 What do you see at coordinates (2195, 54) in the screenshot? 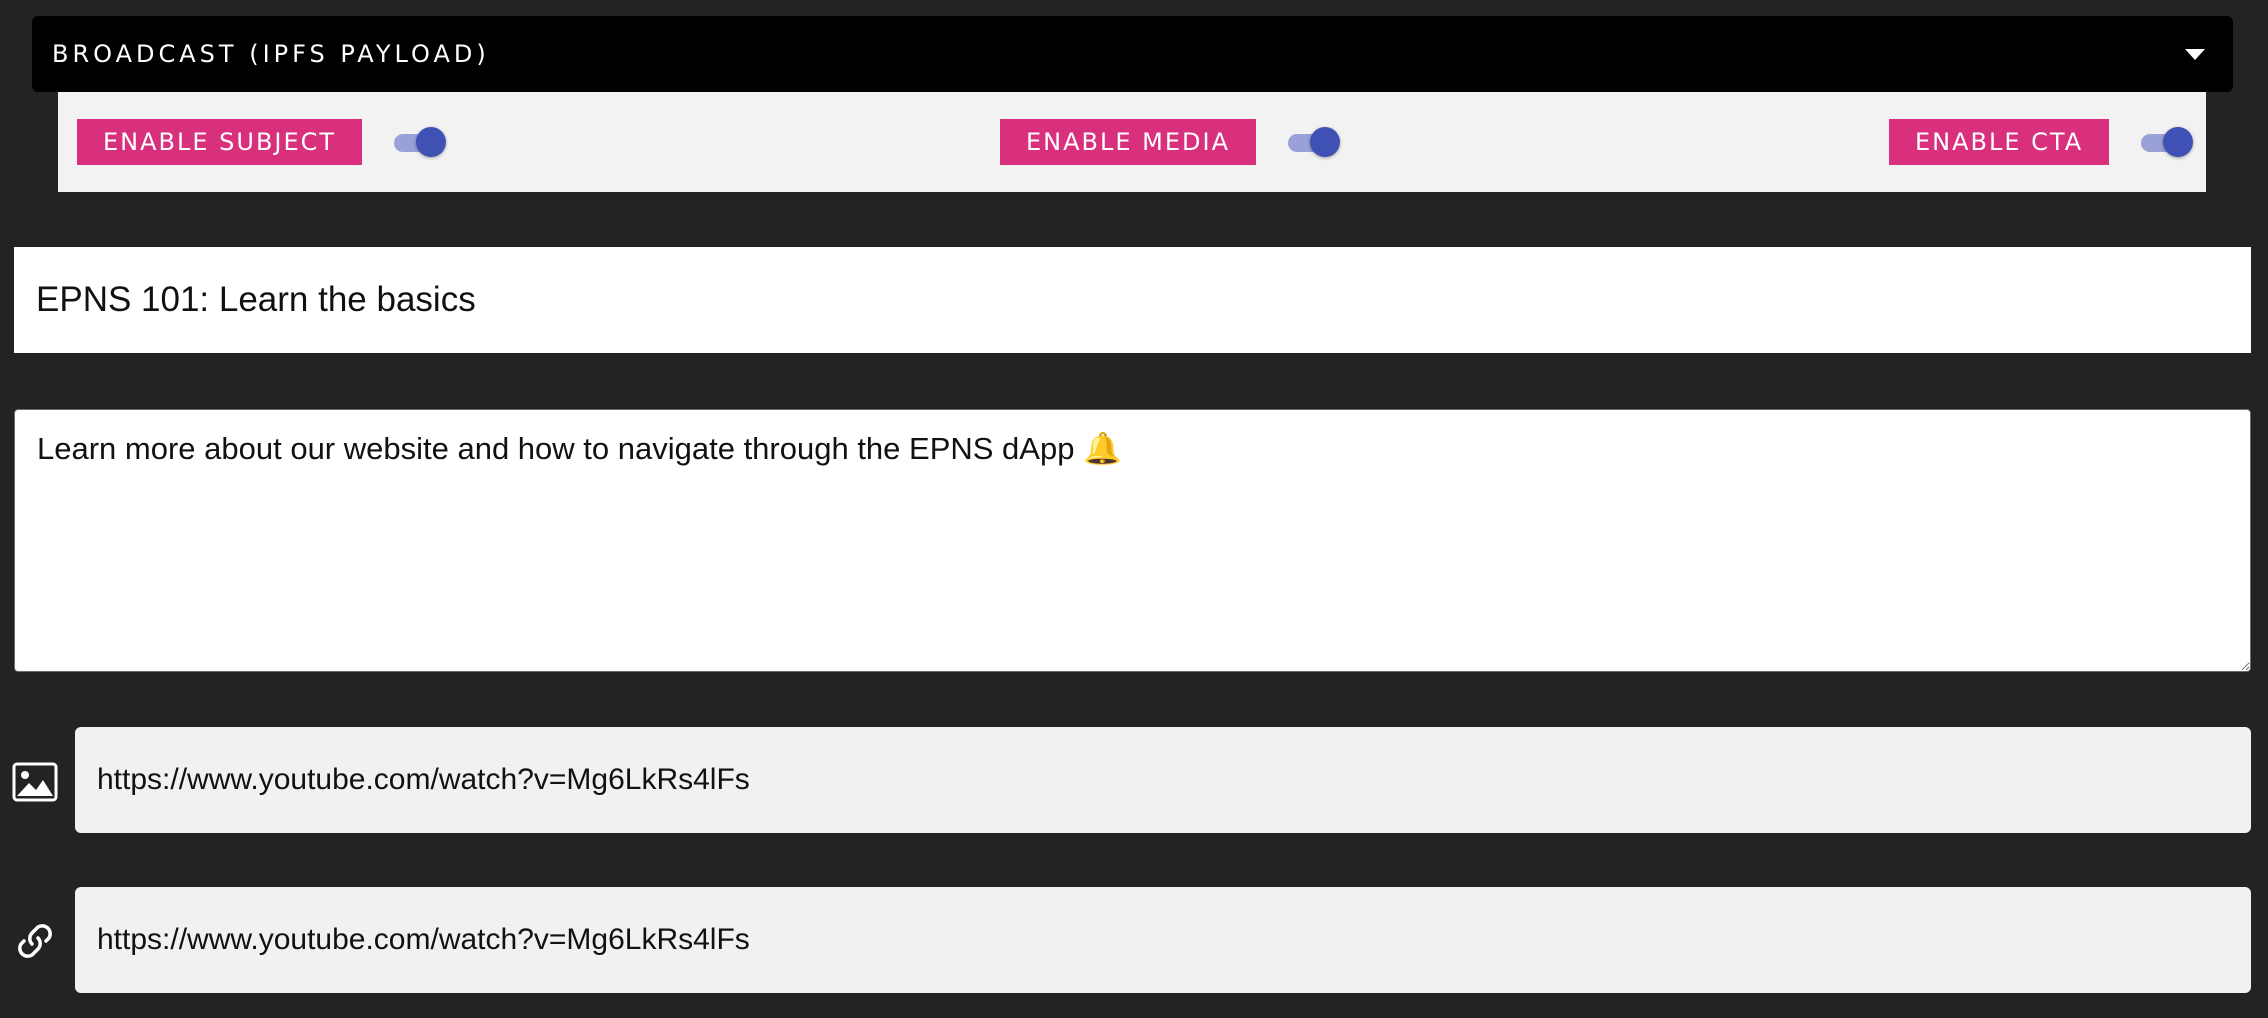
I see `caret-down-icon` at bounding box center [2195, 54].